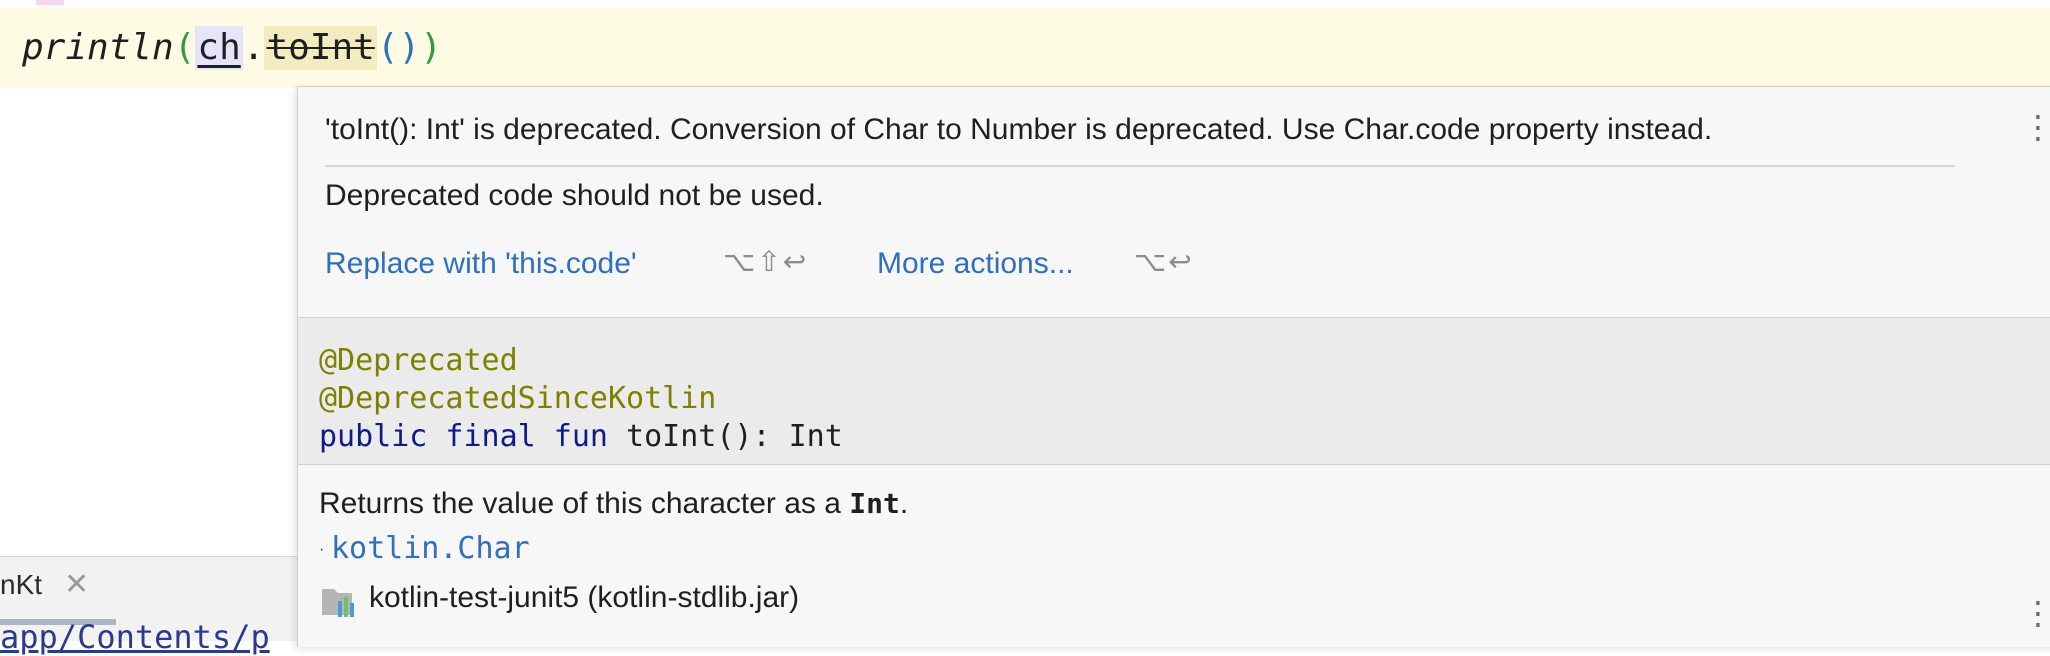 This screenshot has height=656, width=2050. What do you see at coordinates (219, 48) in the screenshot?
I see `code-identifier: ch` at bounding box center [219, 48].